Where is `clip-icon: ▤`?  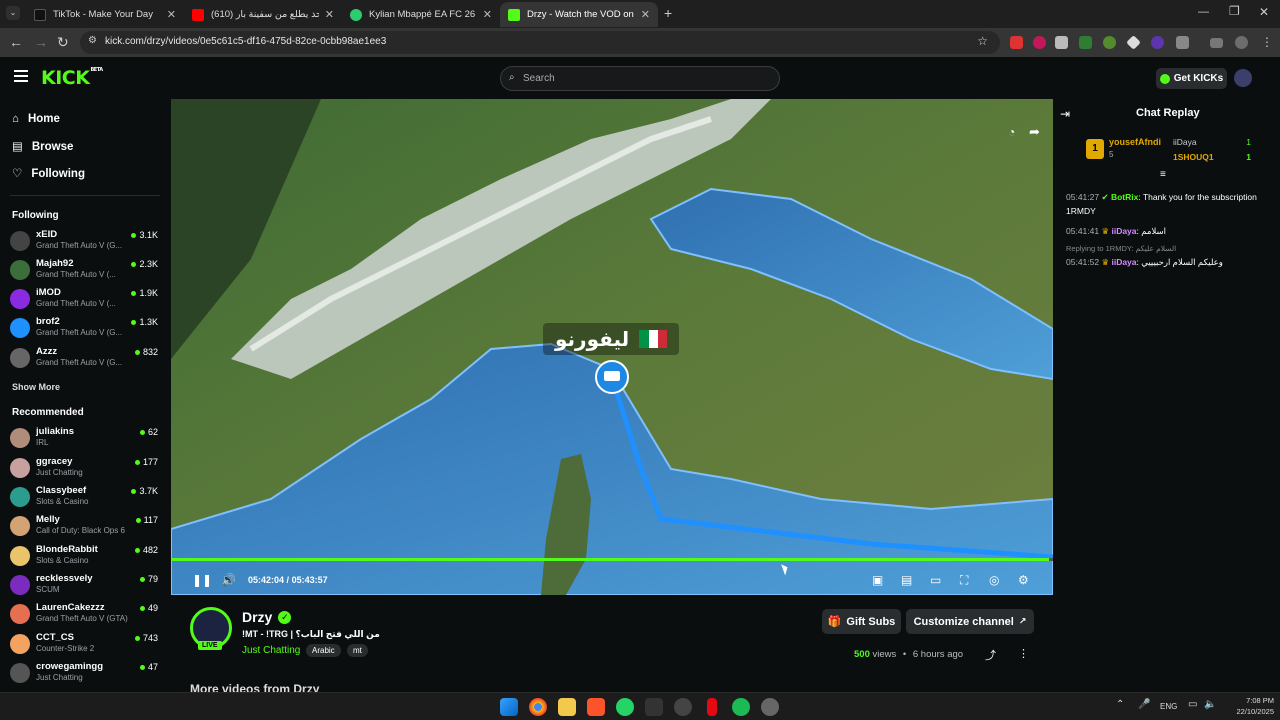 clip-icon: ▤ is located at coordinates (906, 580).